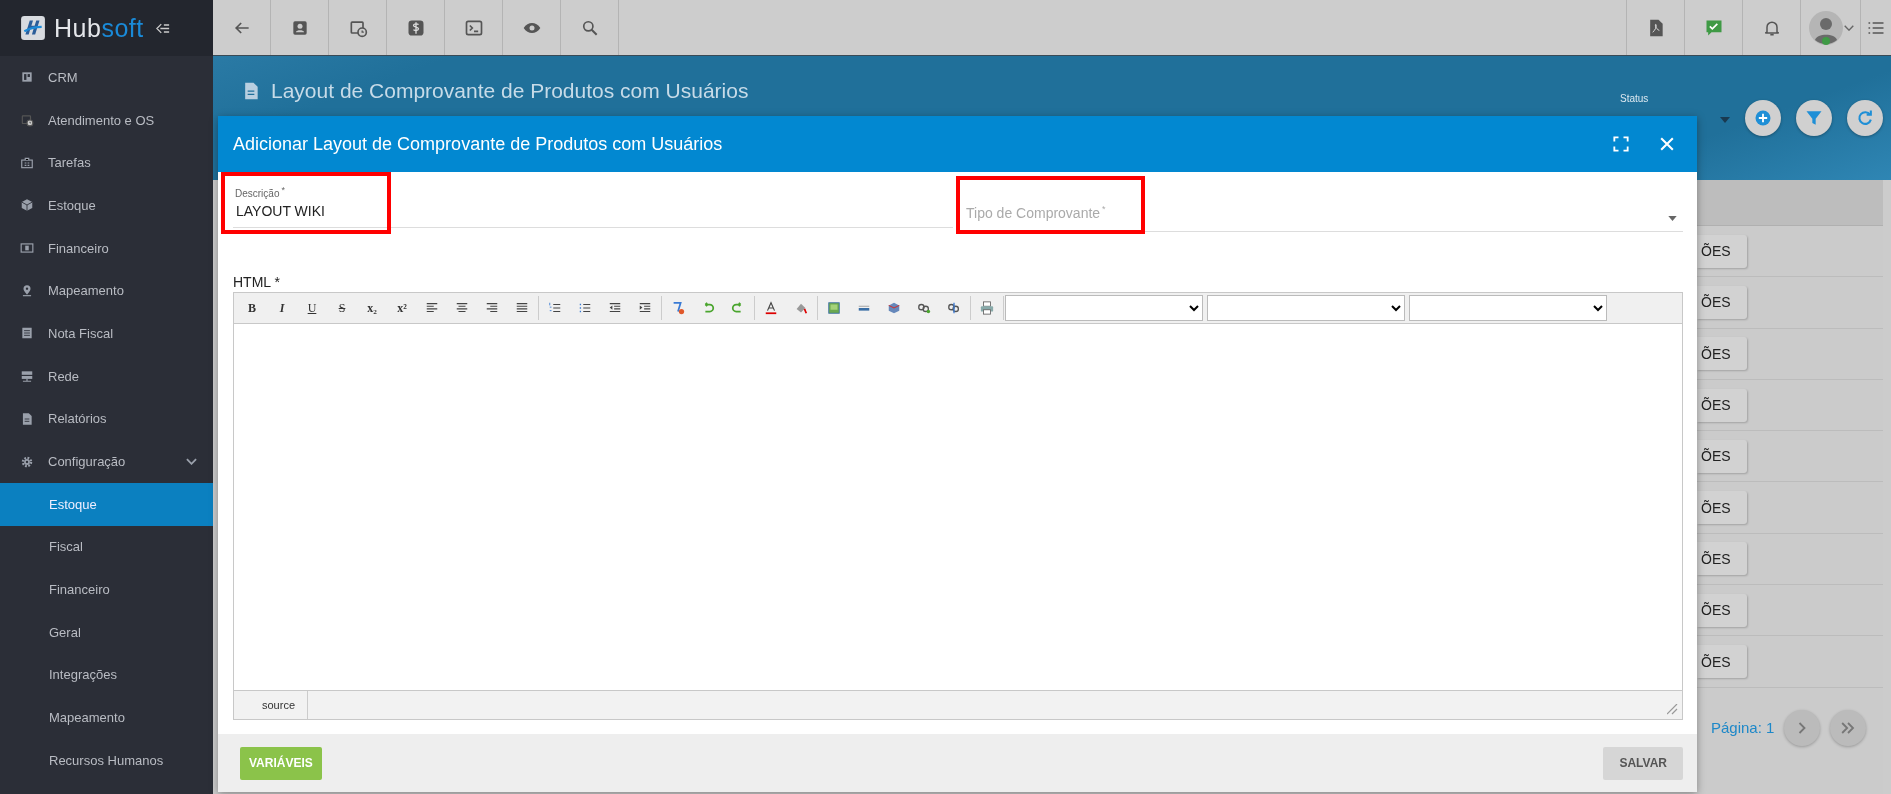 Image resolution: width=1891 pixels, height=794 pixels. Describe the element at coordinates (162, 28) in the screenshot. I see `collapse-menu-icon` at that location.